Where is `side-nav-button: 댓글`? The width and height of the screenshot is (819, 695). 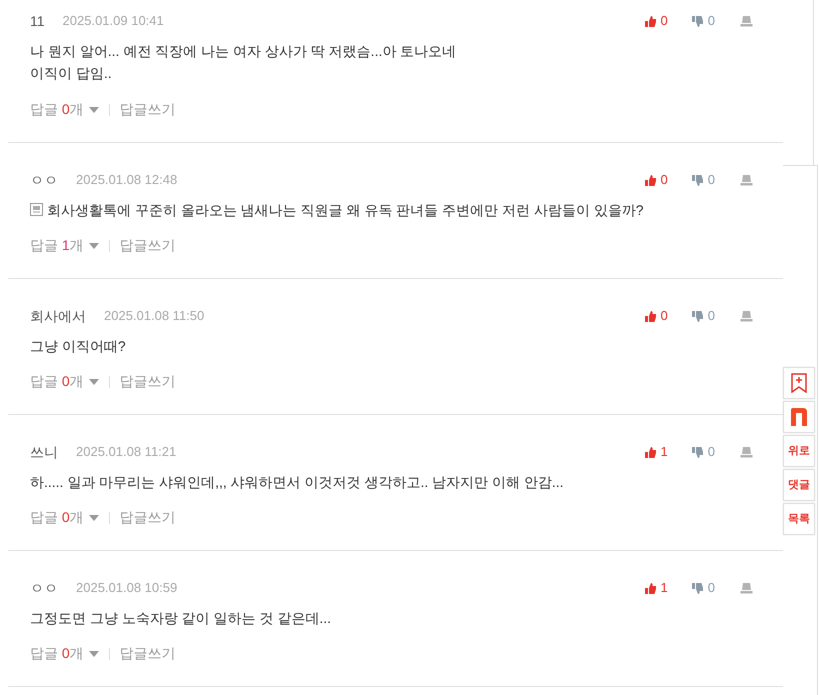
side-nav-button: 댓글 is located at coordinates (799, 485).